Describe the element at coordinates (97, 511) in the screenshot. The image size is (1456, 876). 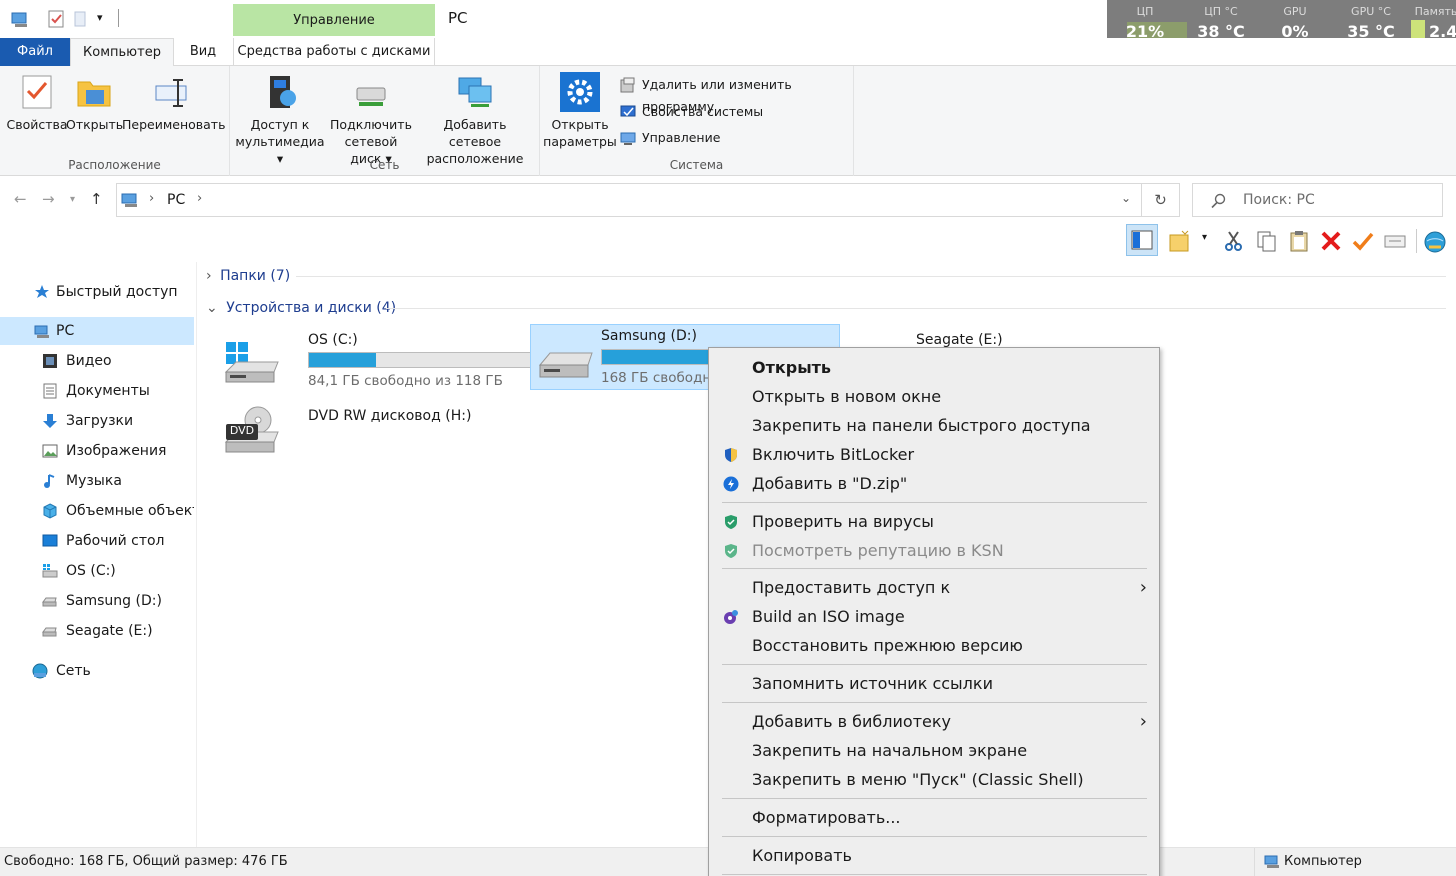
I see `nav-item-3d-objects: Объемные объекты` at that location.